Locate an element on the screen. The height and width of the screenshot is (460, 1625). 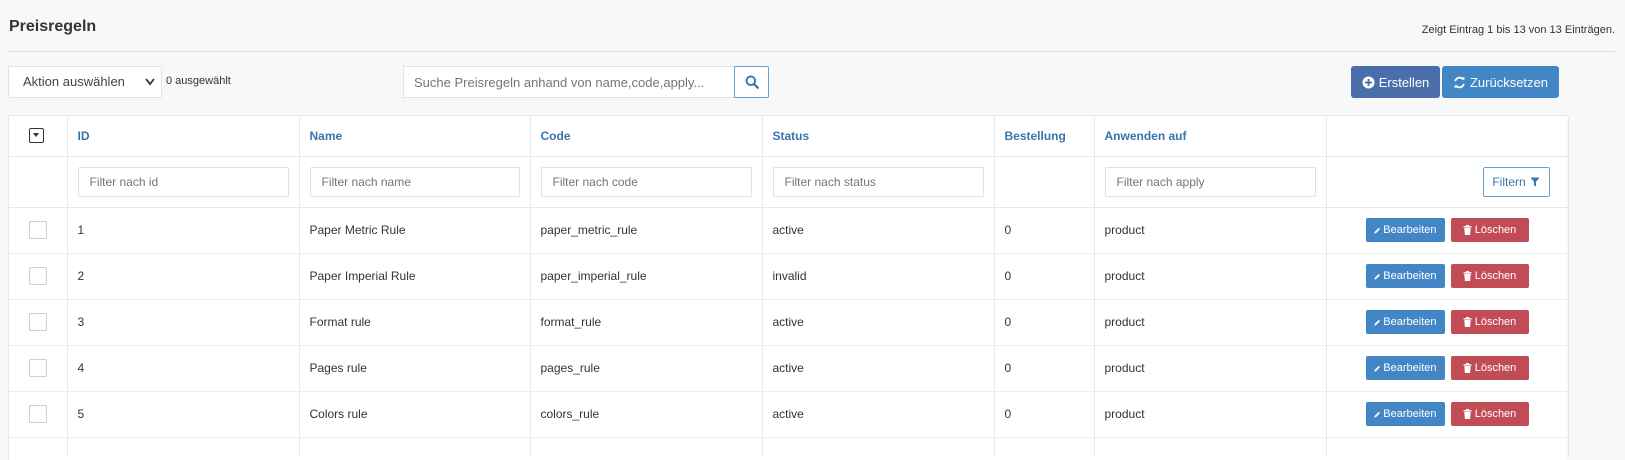
page-title: Preisregeln is located at coordinates (53, 26).